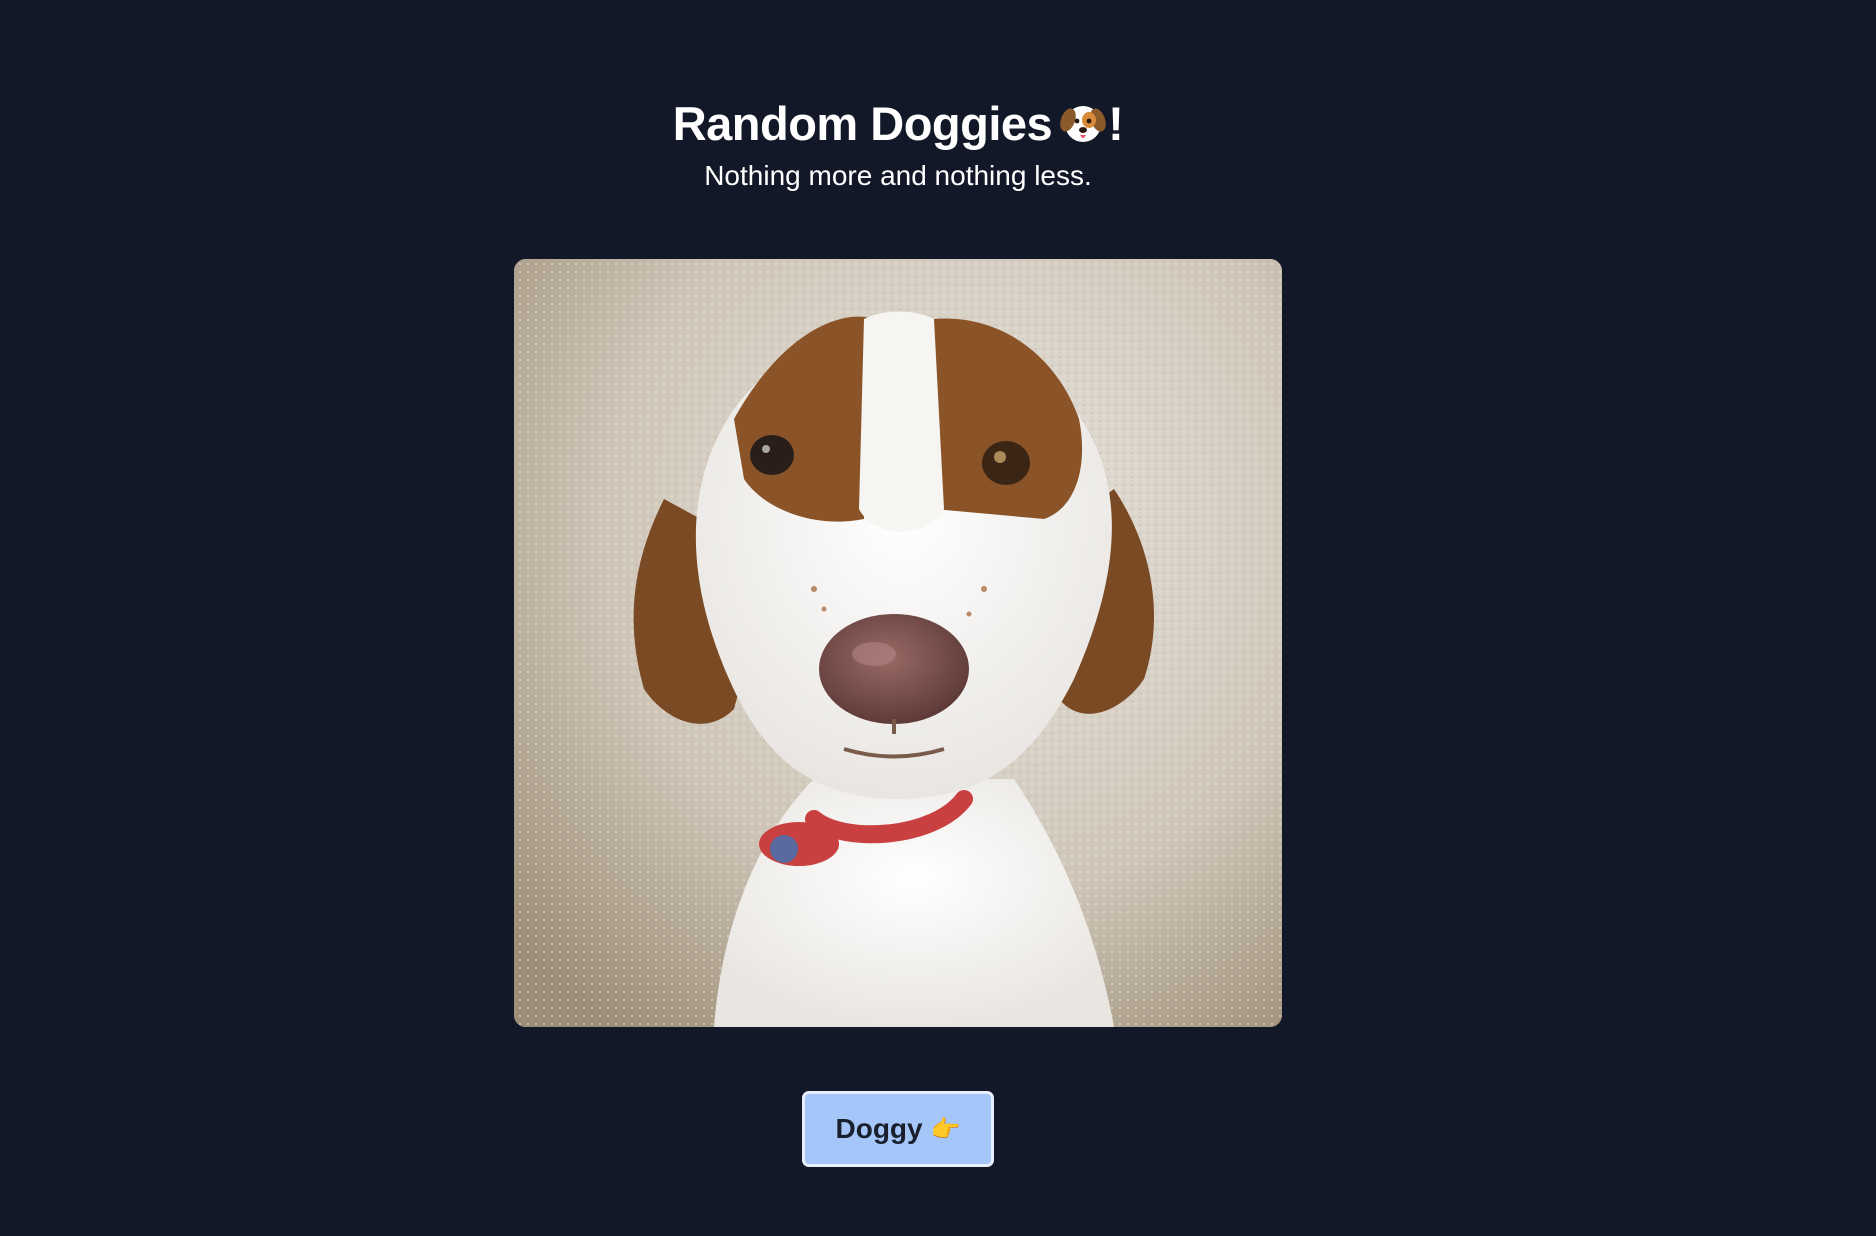  What do you see at coordinates (898, 175) in the screenshot?
I see `page-subtitle: Nothing more and nothing less.` at bounding box center [898, 175].